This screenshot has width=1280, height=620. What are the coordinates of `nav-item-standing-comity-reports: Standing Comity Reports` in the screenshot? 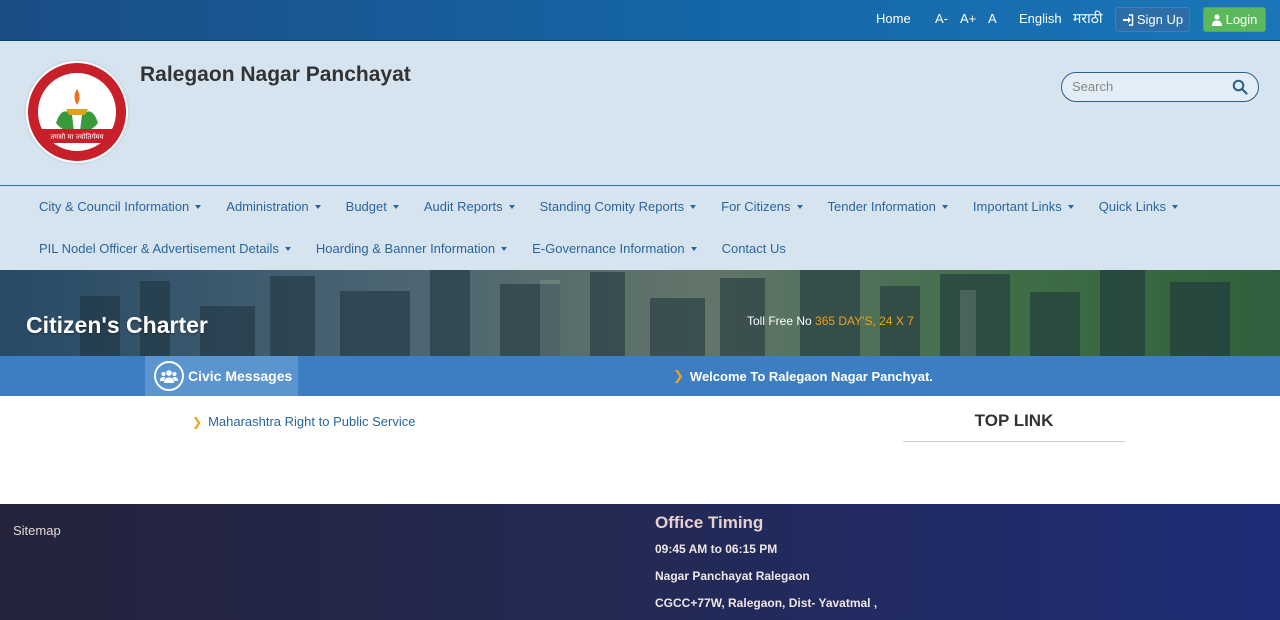 It's located at (618, 206).